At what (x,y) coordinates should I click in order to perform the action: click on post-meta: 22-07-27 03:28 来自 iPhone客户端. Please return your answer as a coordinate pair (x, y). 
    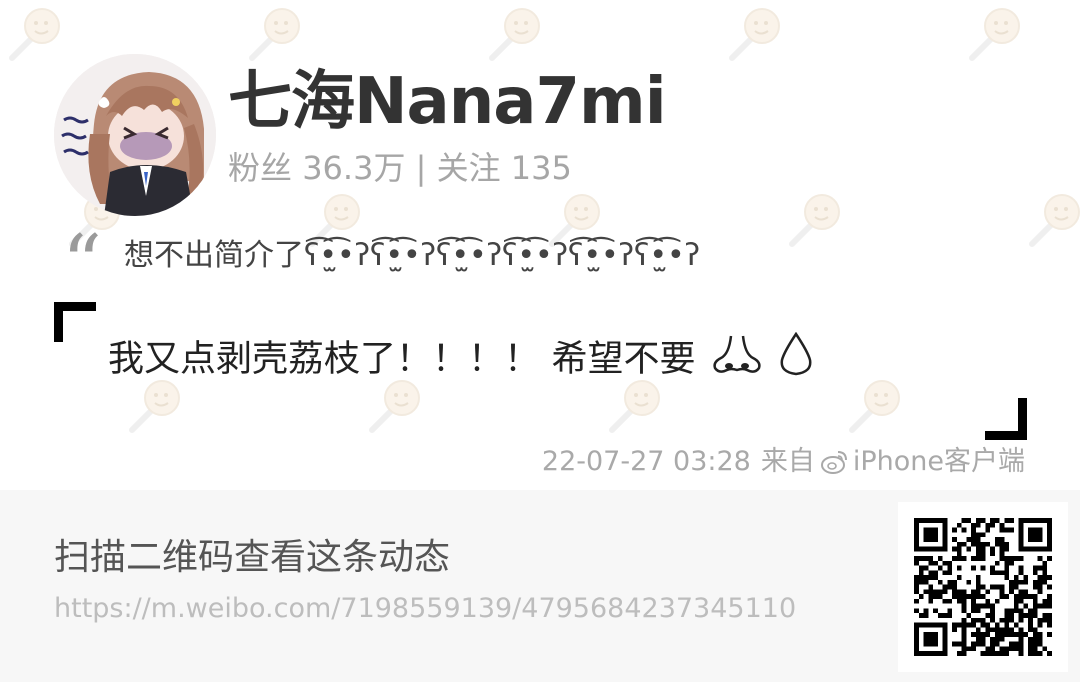
    Looking at the image, I should click on (783, 462).